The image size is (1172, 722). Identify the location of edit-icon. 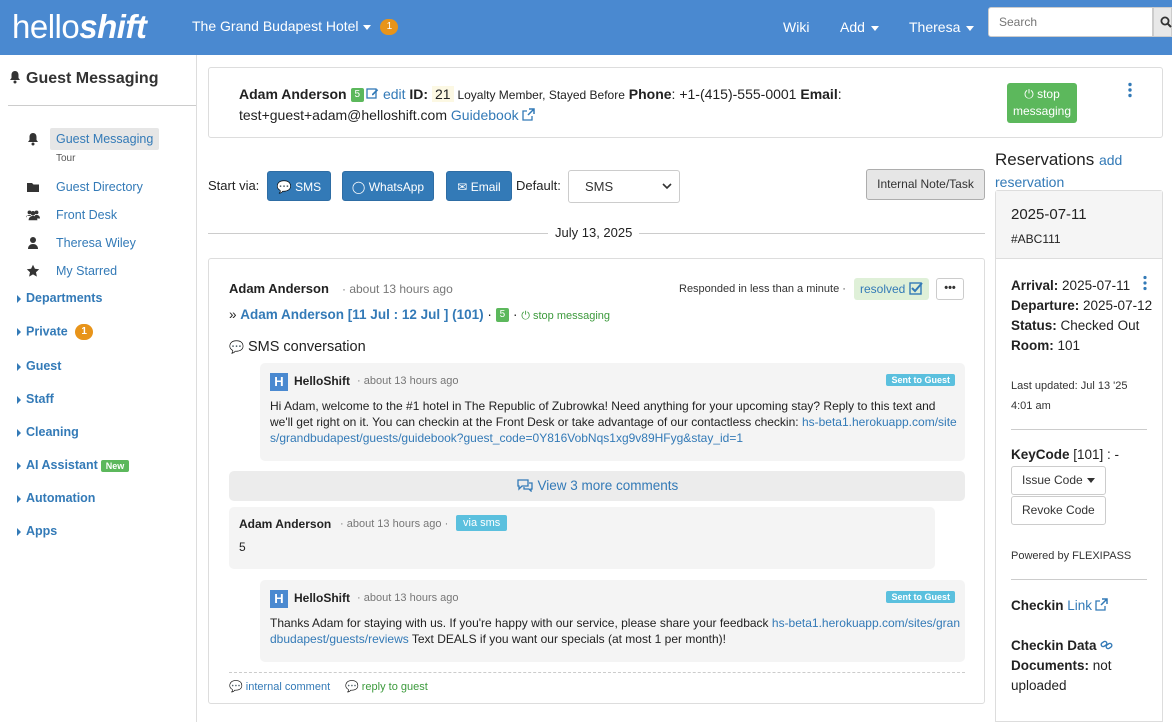
(372, 93).